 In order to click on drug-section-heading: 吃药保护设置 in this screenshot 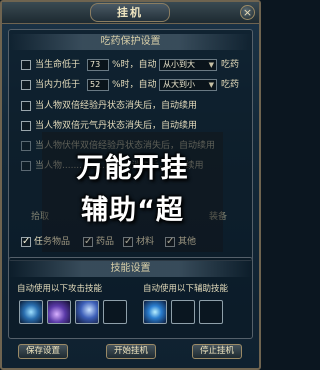, I will do `click(130, 42)`.